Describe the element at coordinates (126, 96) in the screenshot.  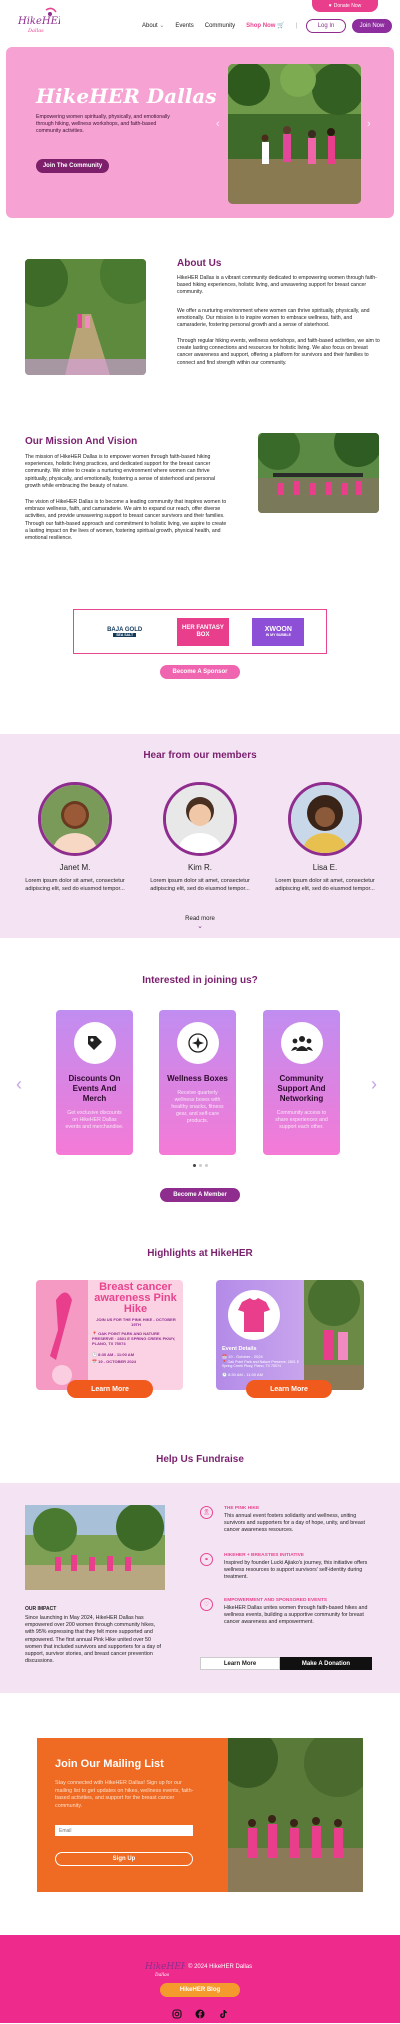
I see `hero-title: HikeHER Dallas` at that location.